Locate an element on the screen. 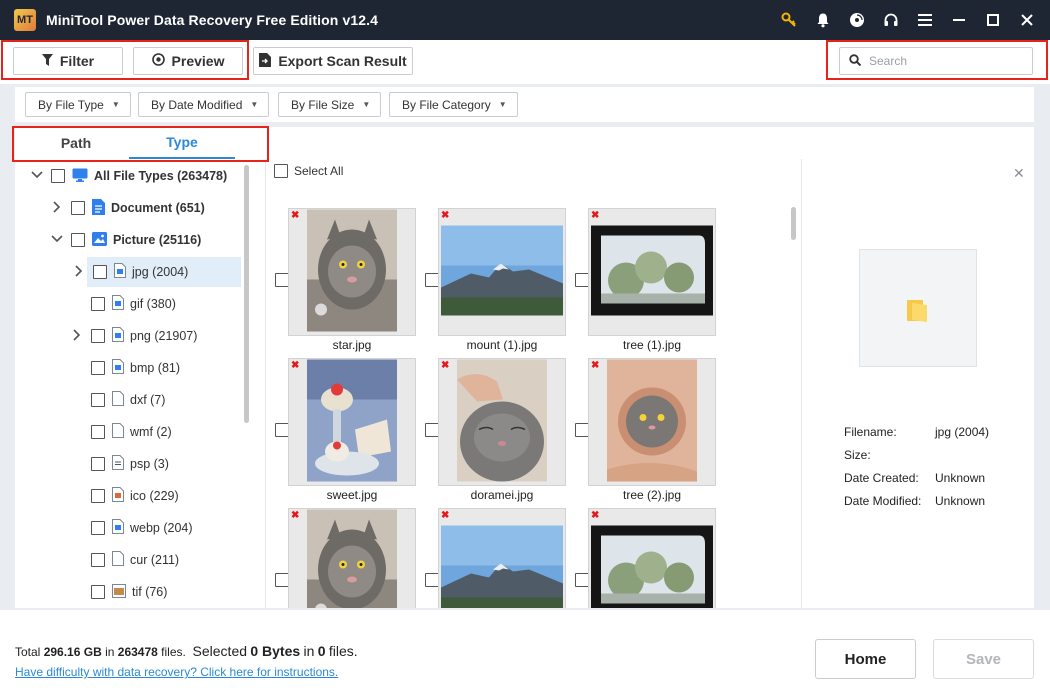 This screenshot has width=1050, height=700. export-scan-result-button: Export Scan Result is located at coordinates (333, 61).